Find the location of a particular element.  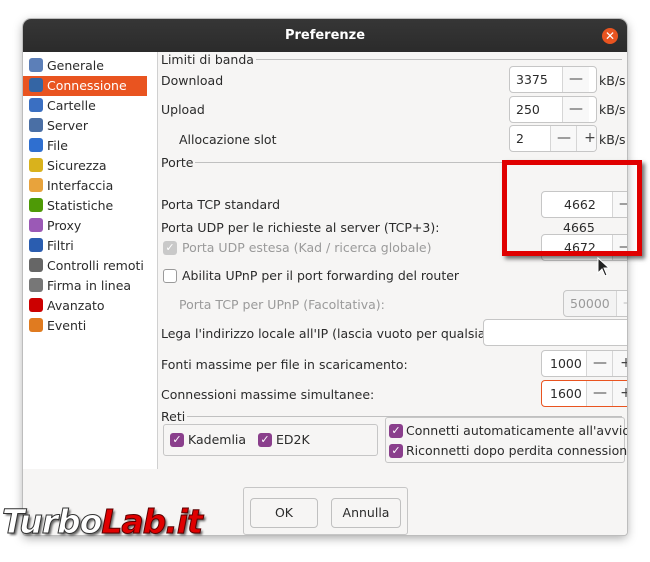

window-title: Preferenze is located at coordinates (325, 35).